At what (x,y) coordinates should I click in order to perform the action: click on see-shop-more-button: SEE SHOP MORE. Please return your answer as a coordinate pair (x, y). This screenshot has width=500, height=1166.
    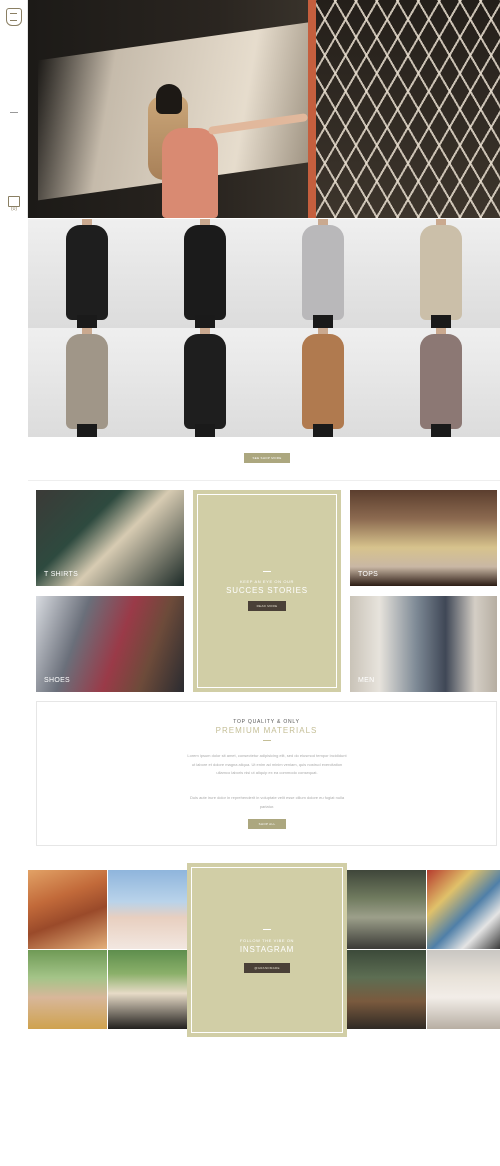
    Looking at the image, I should click on (267, 458).